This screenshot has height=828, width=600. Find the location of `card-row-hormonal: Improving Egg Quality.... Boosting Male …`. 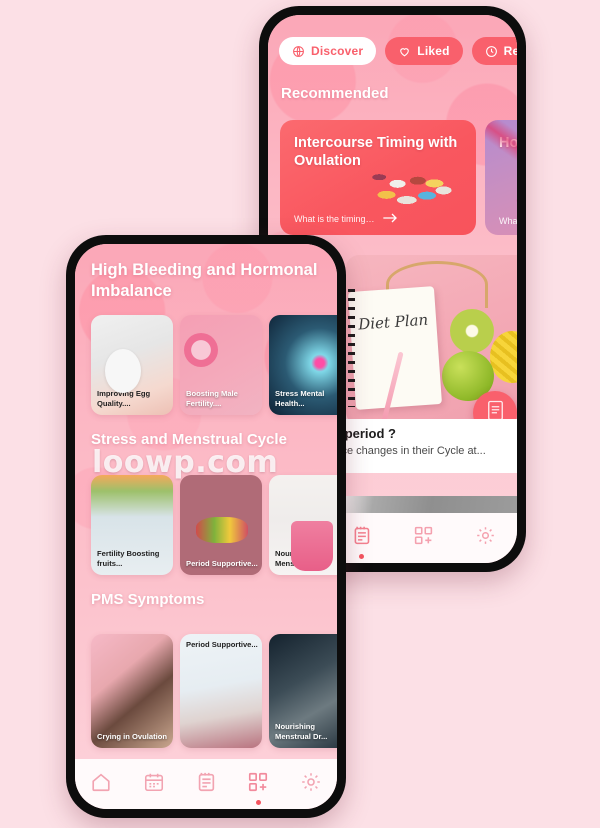

card-row-hormonal: Improving Egg Quality.... Boosting Male … is located at coordinates (214, 365).